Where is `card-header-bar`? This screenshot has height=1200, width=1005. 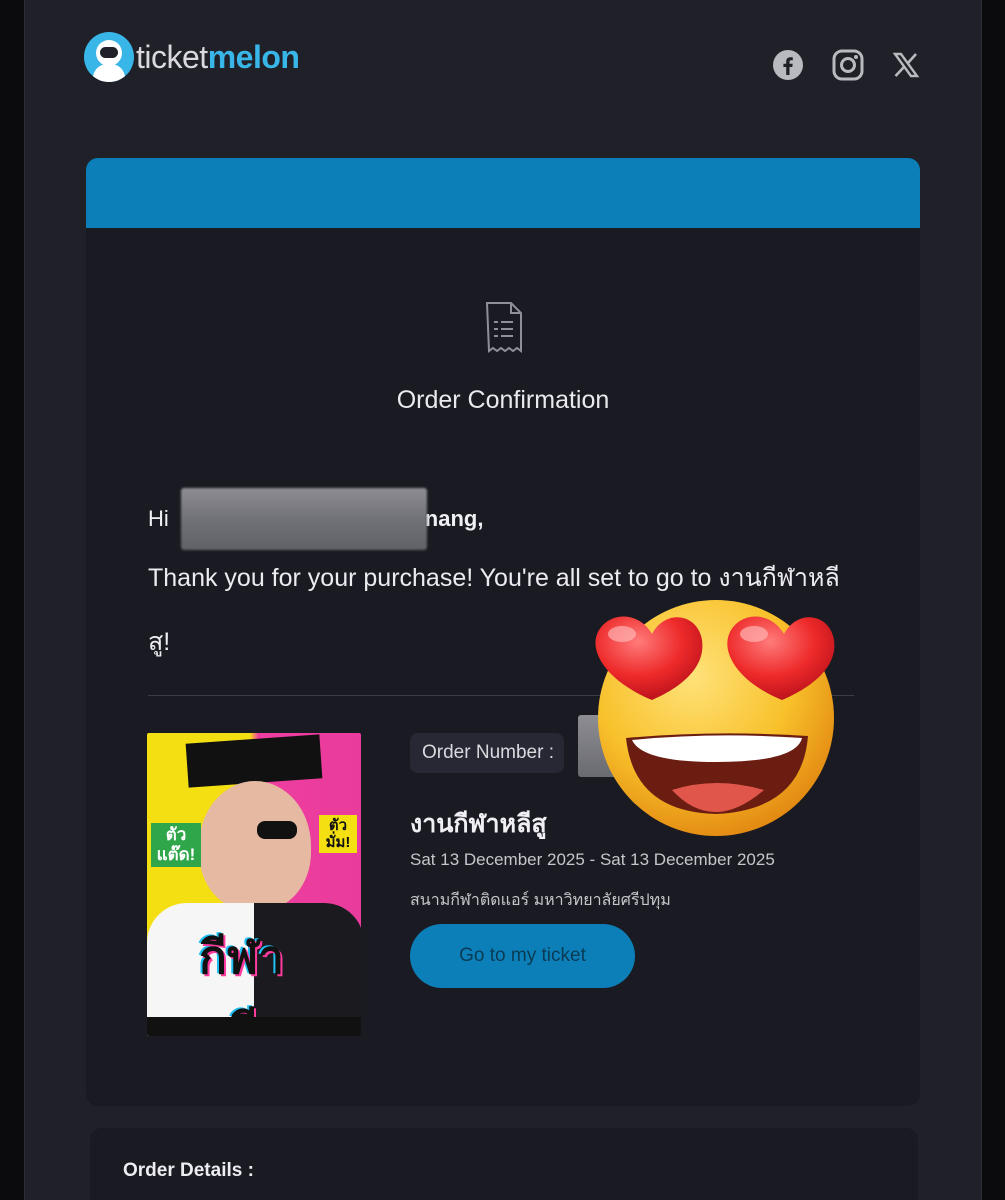
card-header-bar is located at coordinates (503, 193).